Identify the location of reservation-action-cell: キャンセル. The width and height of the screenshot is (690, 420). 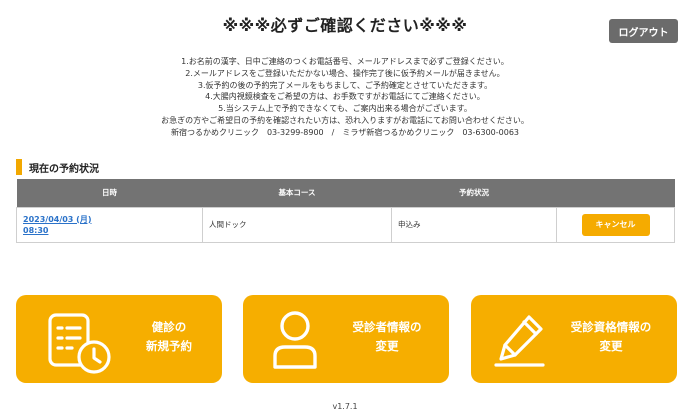
(615, 224).